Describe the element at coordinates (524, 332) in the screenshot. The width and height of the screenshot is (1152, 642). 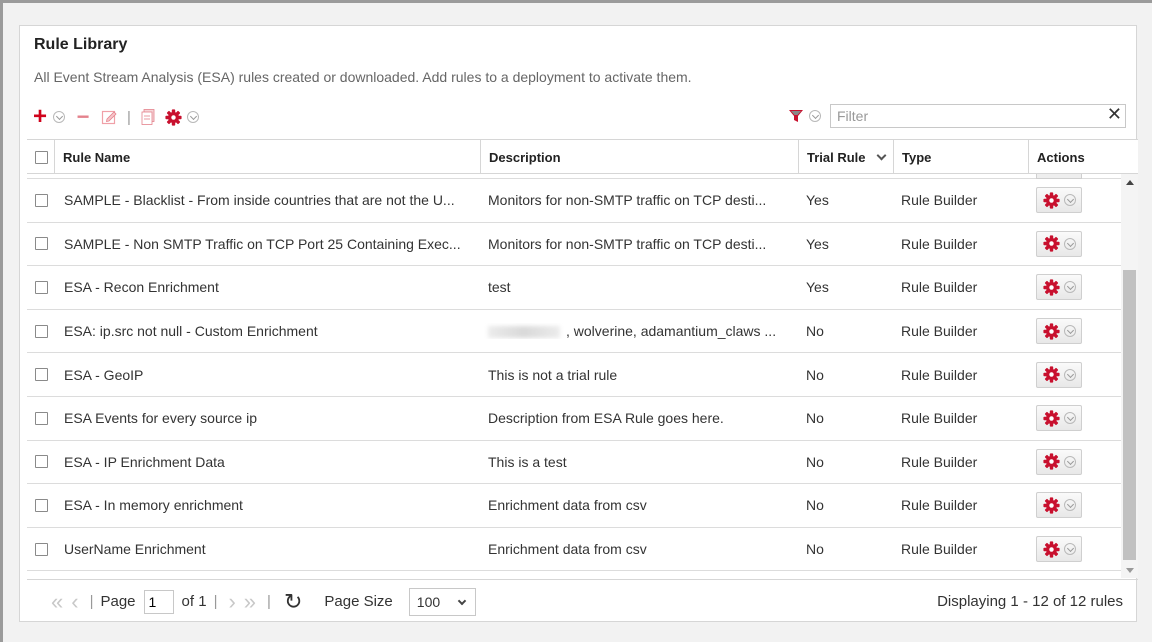
I see `redacted-ip` at that location.